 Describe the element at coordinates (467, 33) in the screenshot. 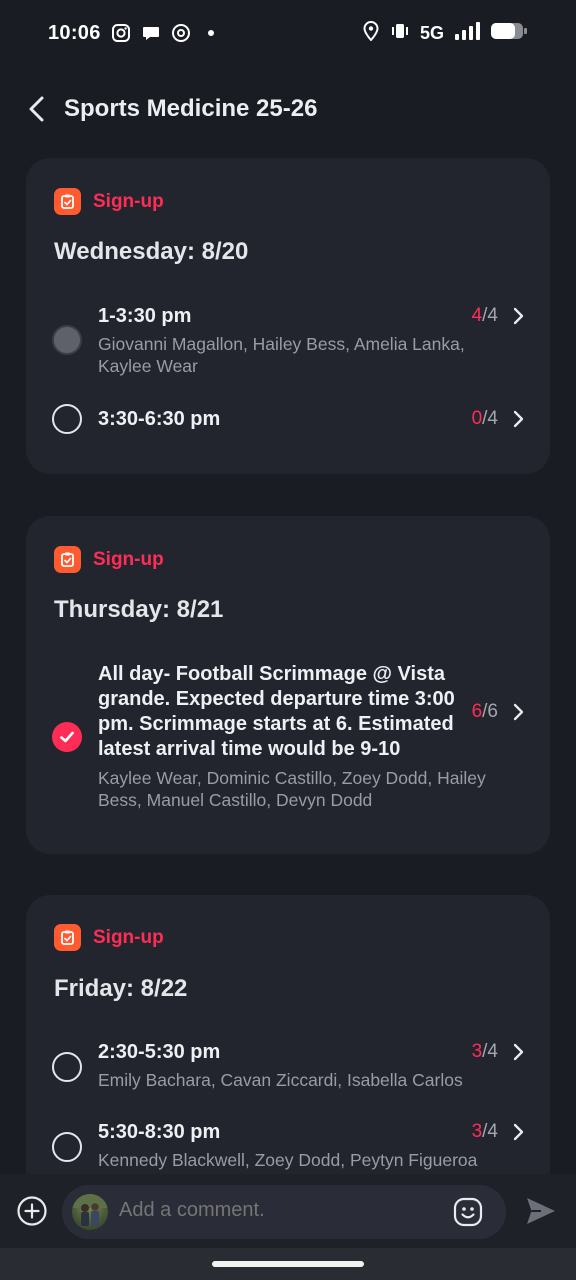

I see `signal-icon` at that location.